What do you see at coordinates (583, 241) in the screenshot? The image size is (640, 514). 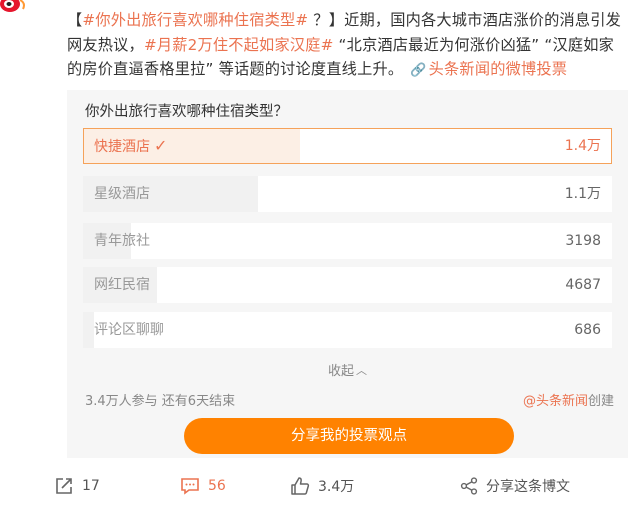 I see `vote-option-count: 3198` at bounding box center [583, 241].